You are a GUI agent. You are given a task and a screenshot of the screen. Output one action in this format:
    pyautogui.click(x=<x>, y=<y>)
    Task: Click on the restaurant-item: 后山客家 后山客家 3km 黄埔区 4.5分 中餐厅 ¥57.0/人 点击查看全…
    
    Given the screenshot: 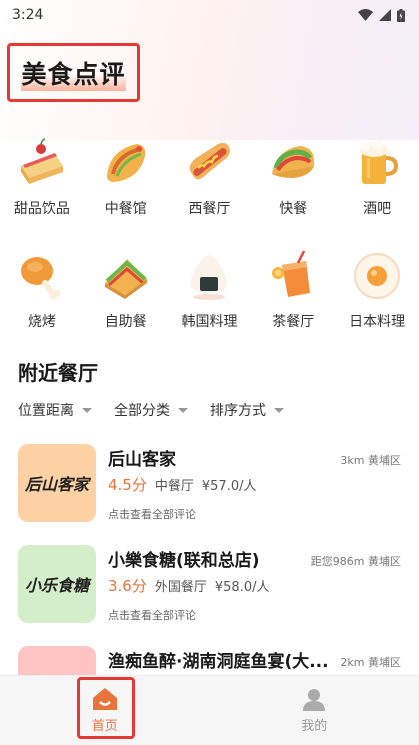 What is the action you would take?
    pyautogui.click(x=209, y=492)
    